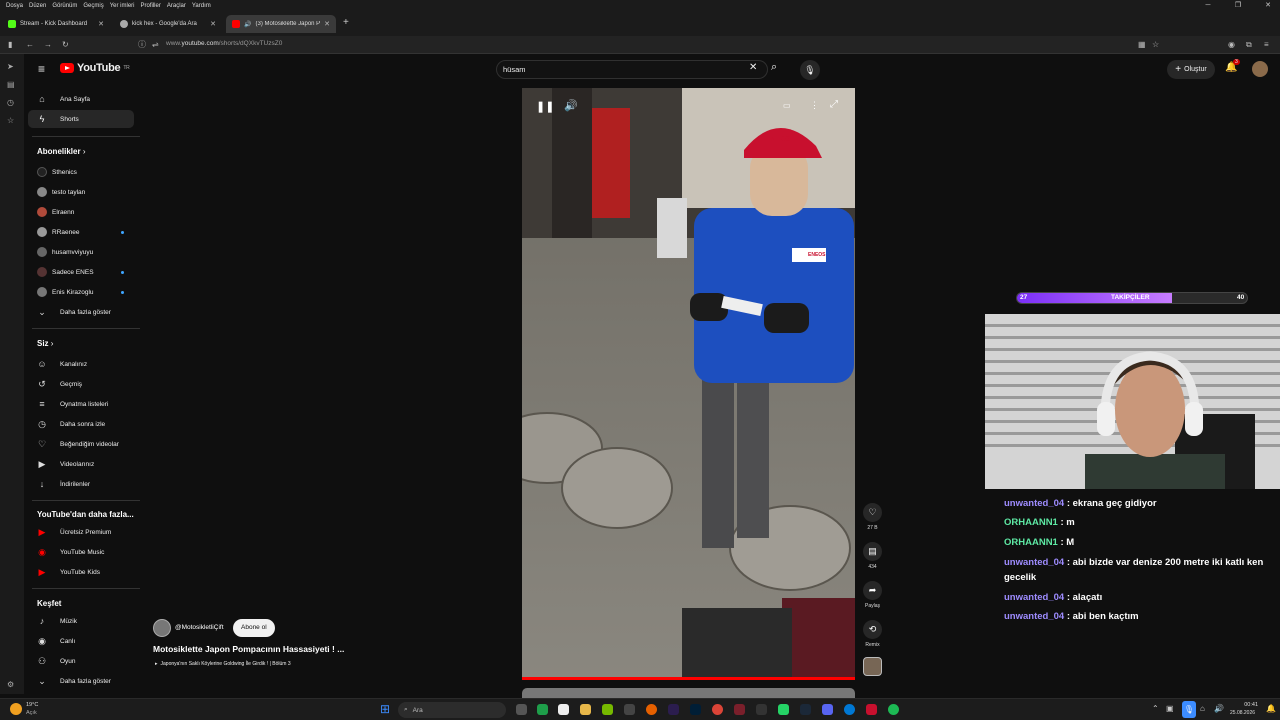 The height and width of the screenshot is (720, 1280). Describe the element at coordinates (199, 627) in the screenshot. I see `channel-handle: @MotosikletliÇift` at that location.